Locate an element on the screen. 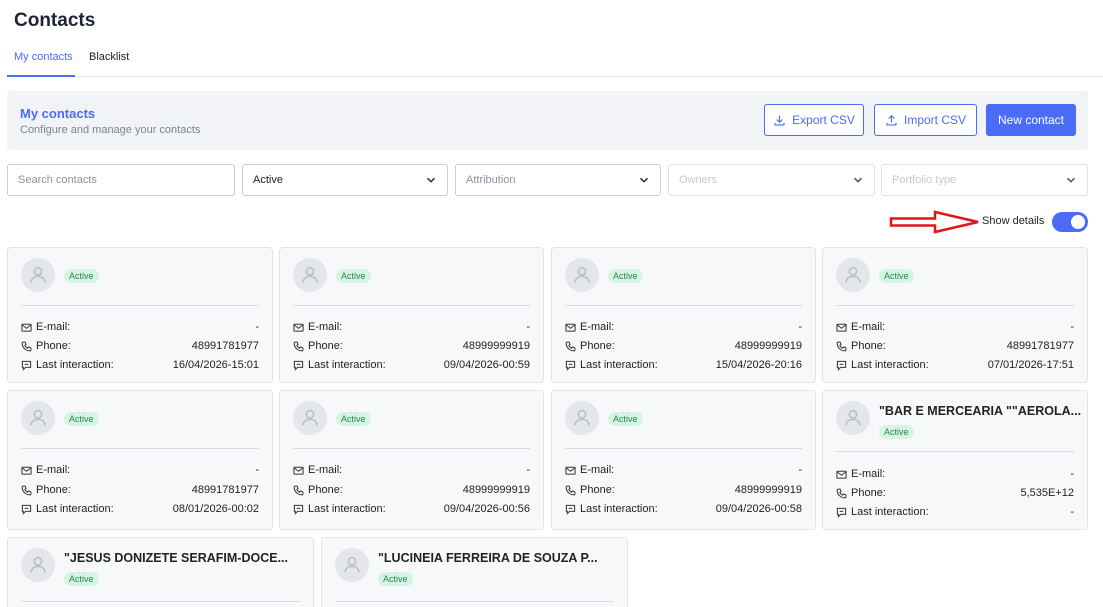  tab-bar: My contacts Blacklist is located at coordinates (555, 58).